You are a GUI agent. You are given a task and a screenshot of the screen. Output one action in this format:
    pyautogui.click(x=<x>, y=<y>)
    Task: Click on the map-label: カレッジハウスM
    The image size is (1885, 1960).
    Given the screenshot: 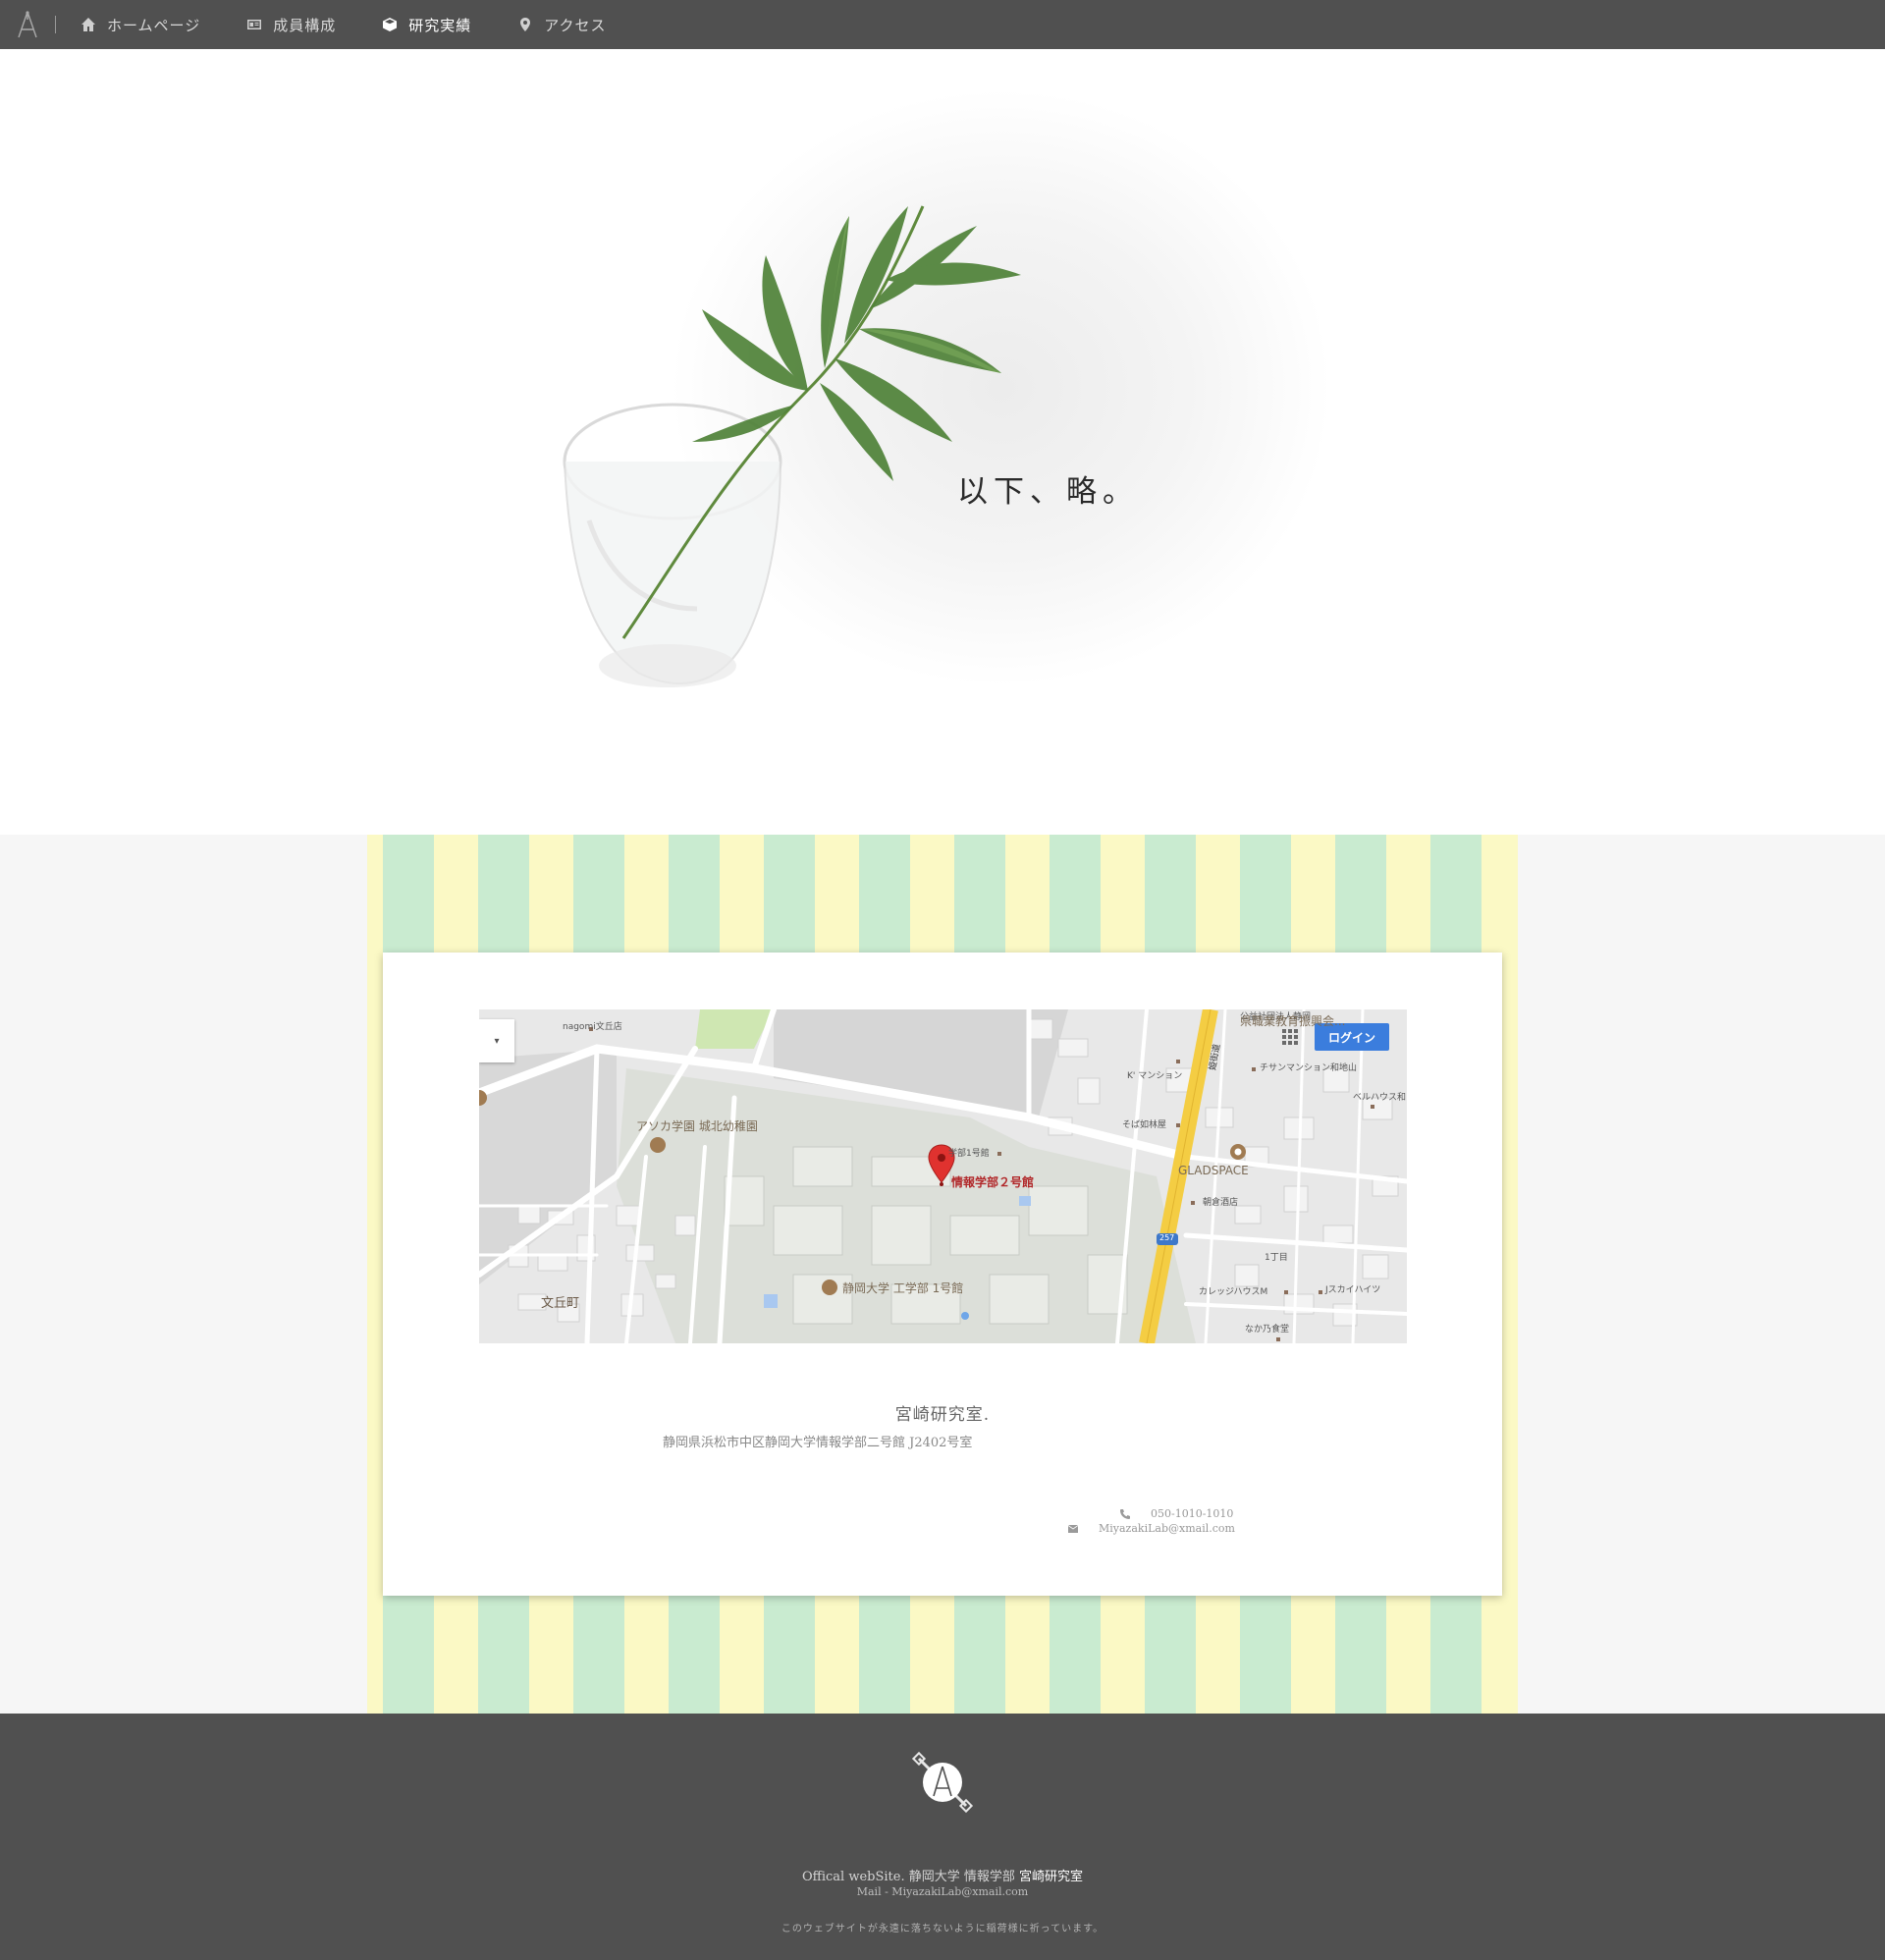 What is the action you would take?
    pyautogui.click(x=1234, y=1292)
    